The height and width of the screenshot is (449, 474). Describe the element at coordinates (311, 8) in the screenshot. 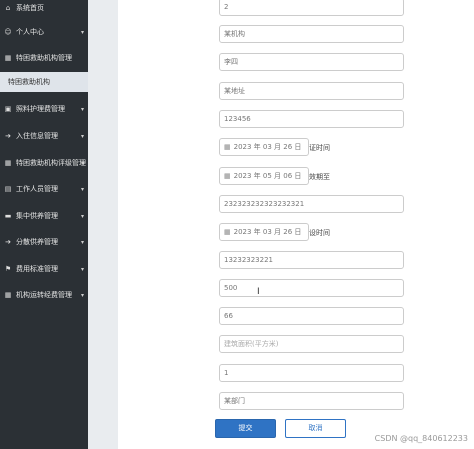

I see `text-input: 2` at that location.